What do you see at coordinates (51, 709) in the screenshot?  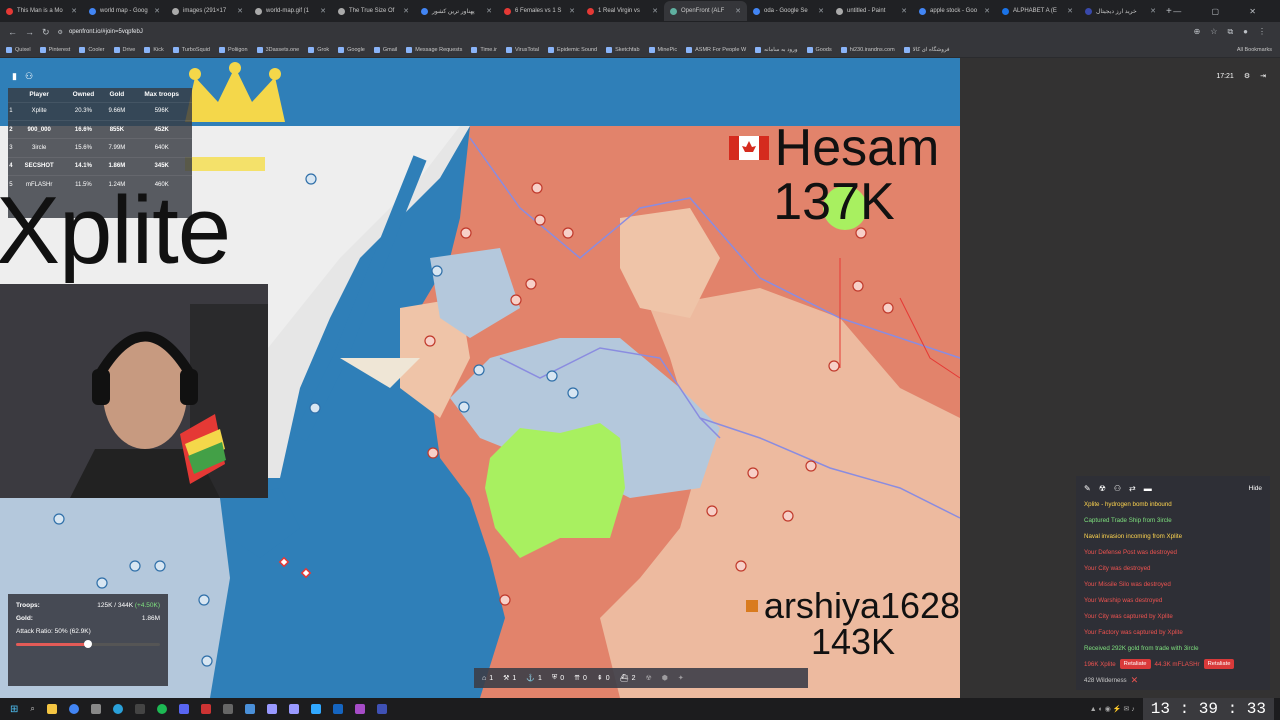 I see `file-explorer-icon` at bounding box center [51, 709].